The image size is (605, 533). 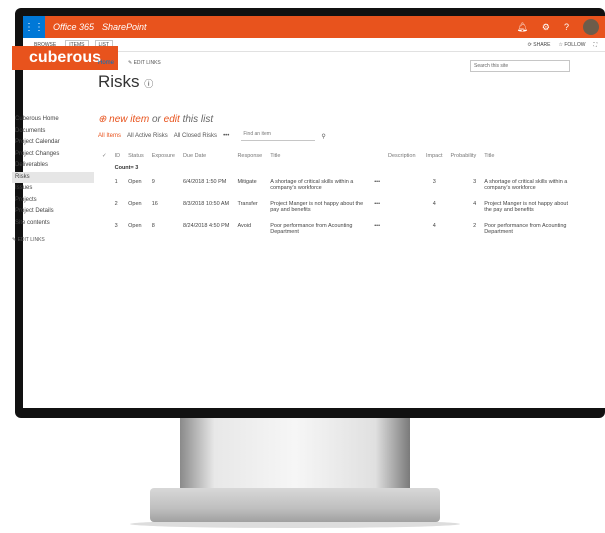 What do you see at coordinates (575, 44) in the screenshot?
I see `follow-label: FOLLOW` at bounding box center [575, 44].